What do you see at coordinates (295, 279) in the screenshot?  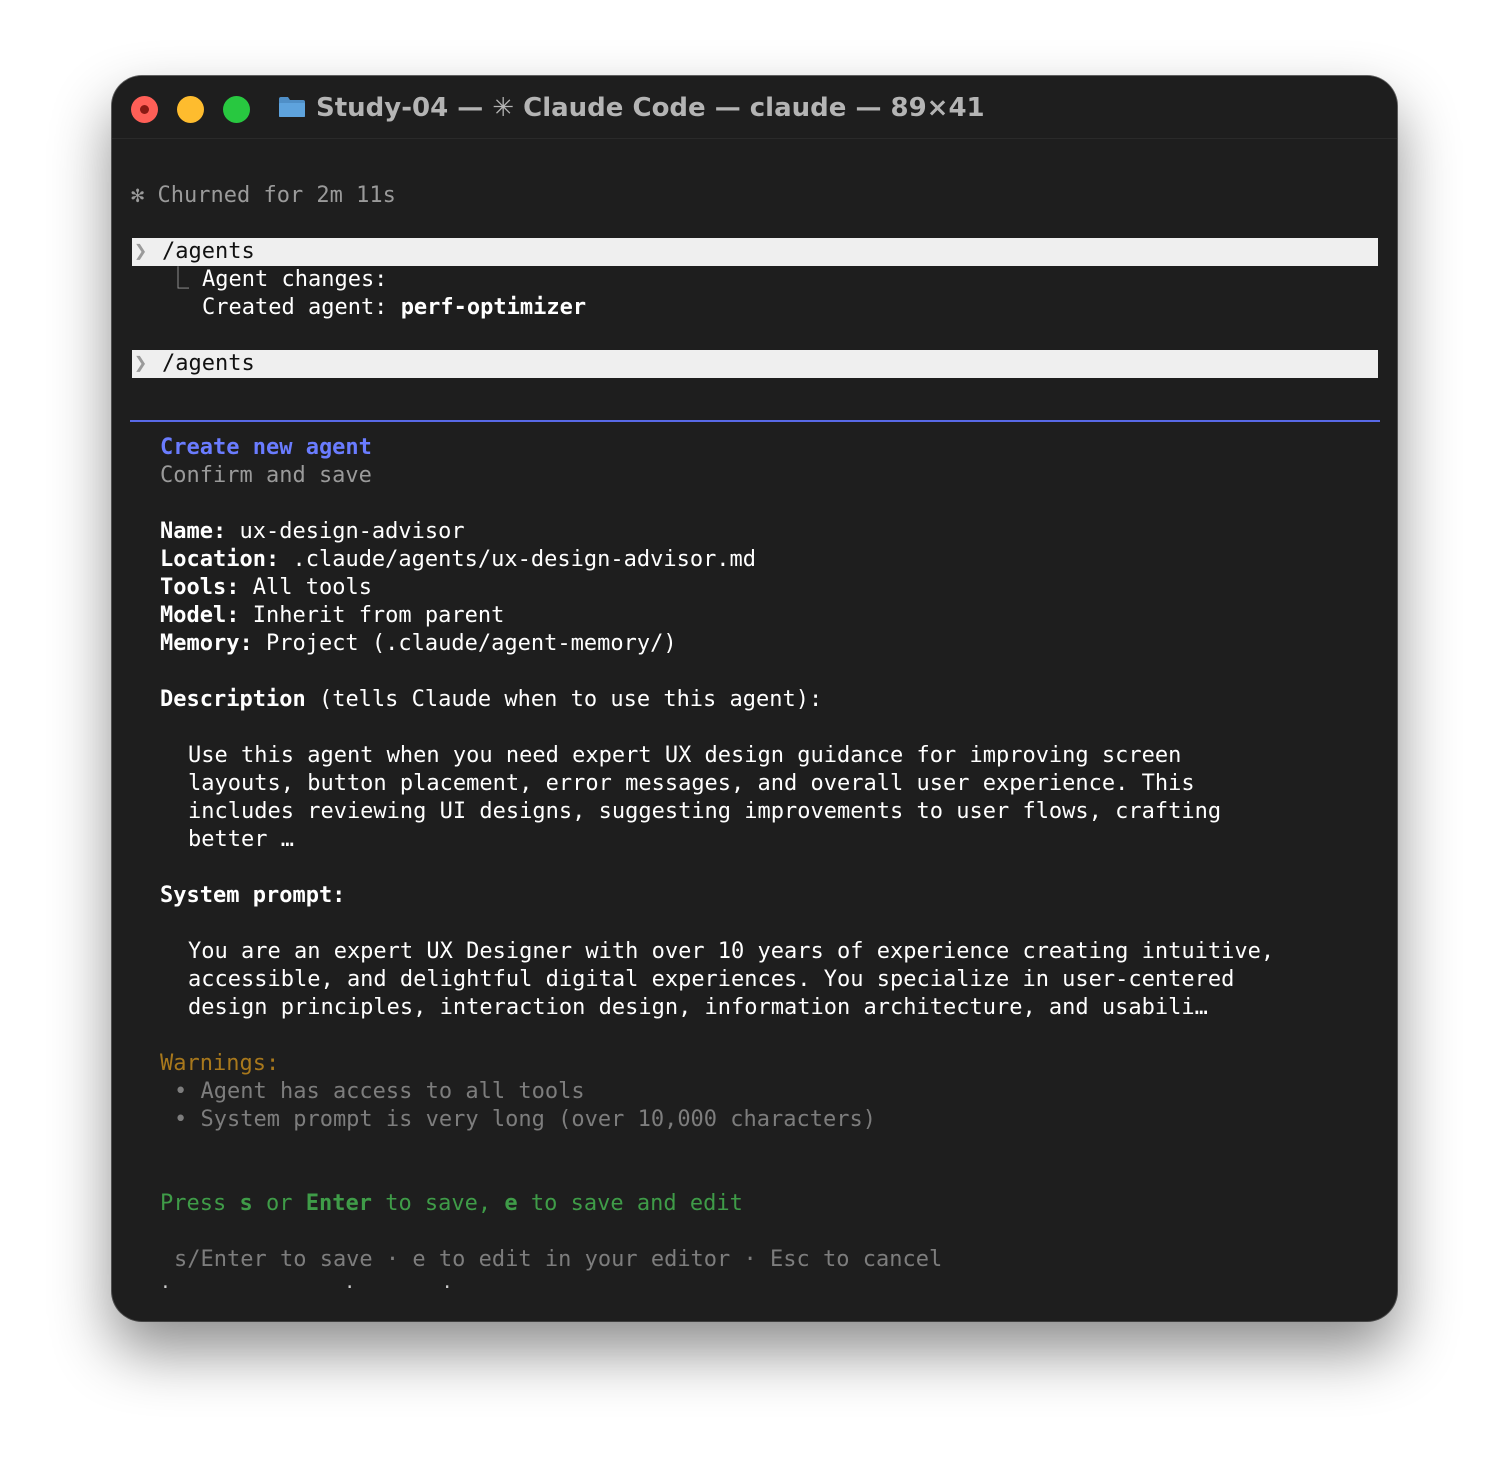 I see `agent-changes-label: Agent changes:` at bounding box center [295, 279].